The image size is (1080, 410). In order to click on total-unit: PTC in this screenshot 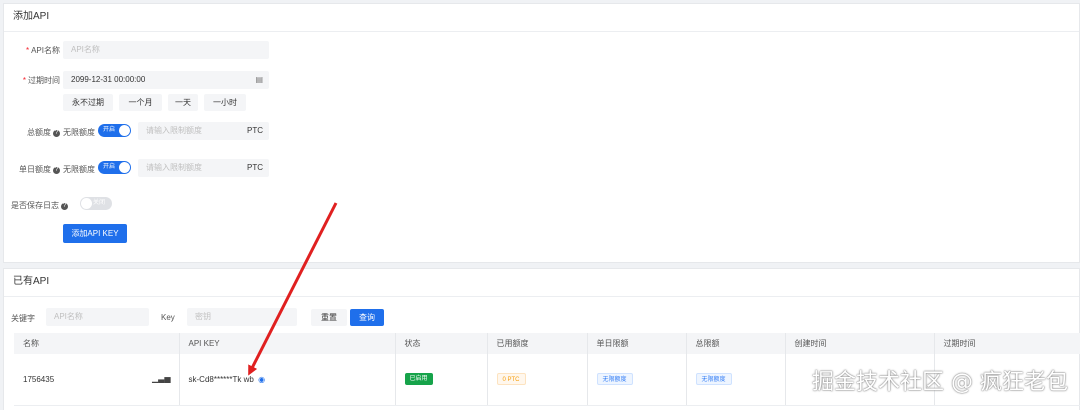, I will do `click(255, 130)`.